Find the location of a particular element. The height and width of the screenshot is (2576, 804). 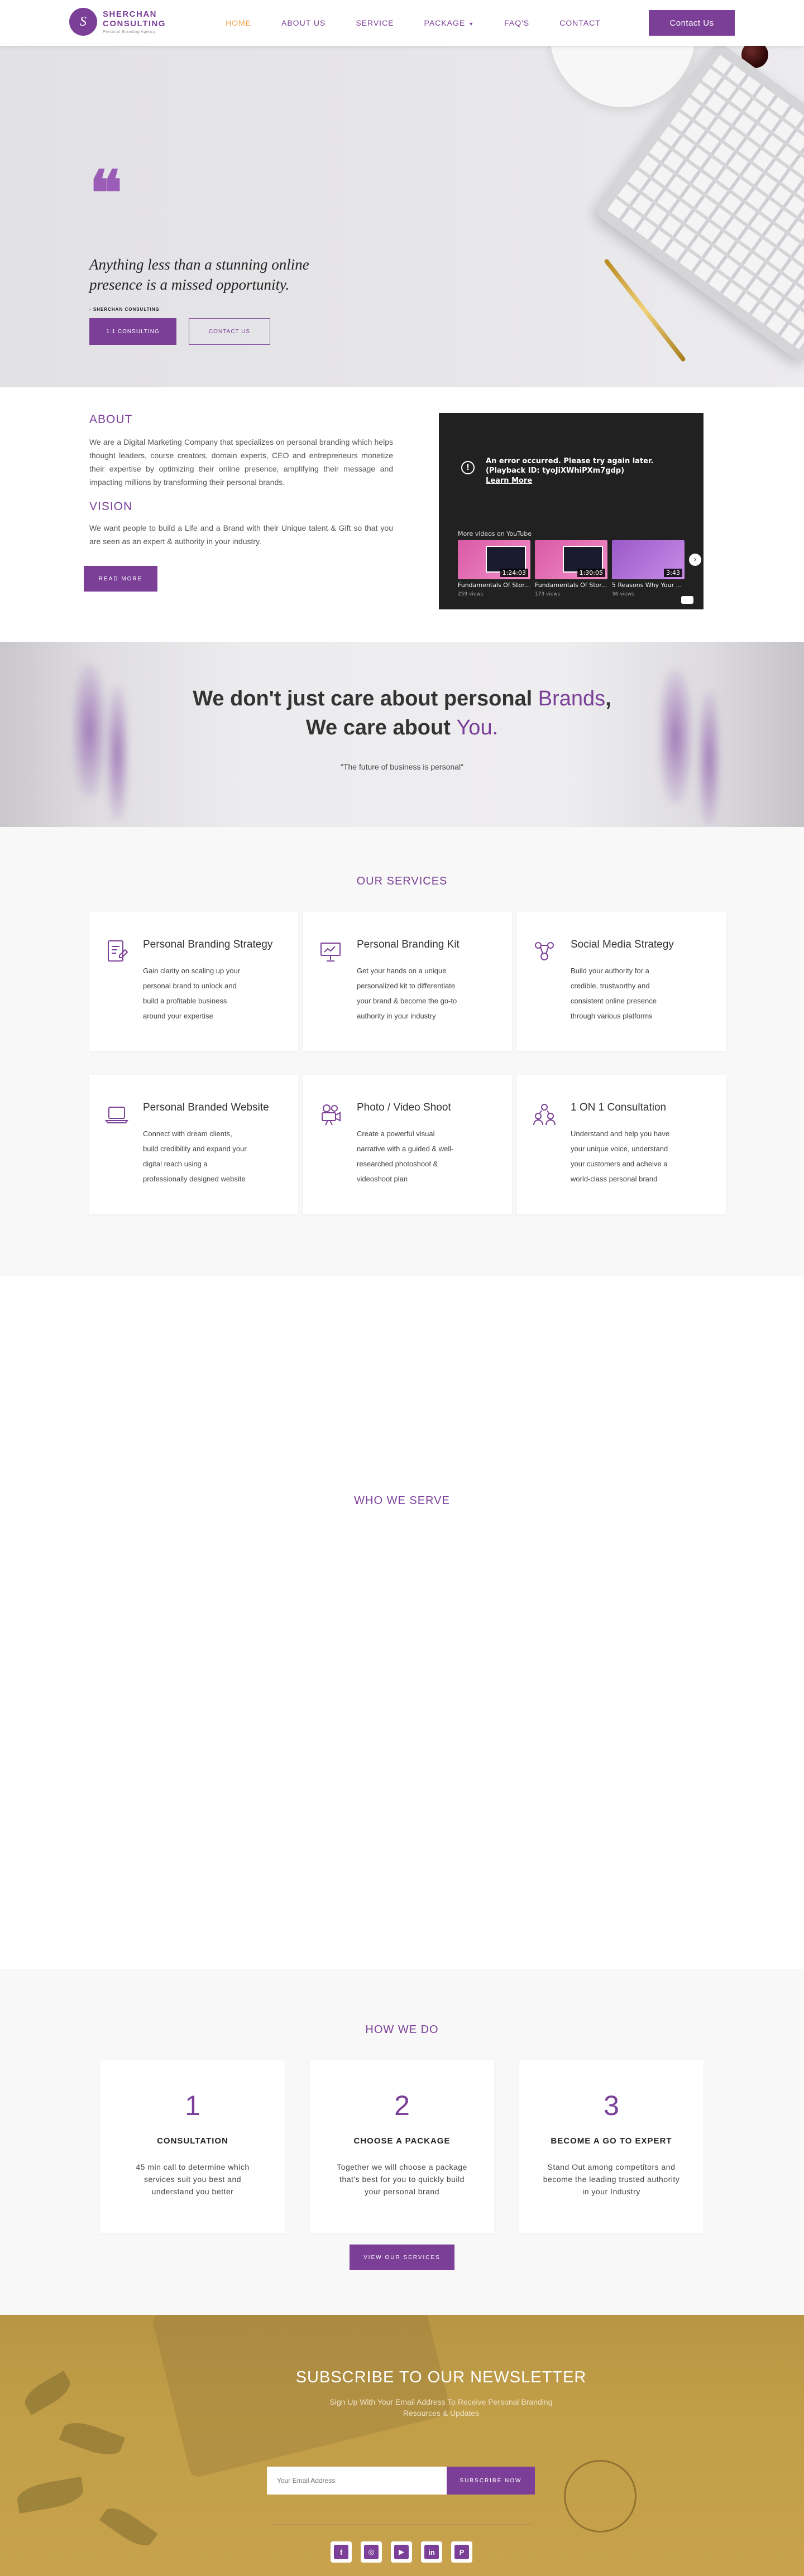

service-card-title: Photo / Video Shoot is located at coordinates (404, 1107).